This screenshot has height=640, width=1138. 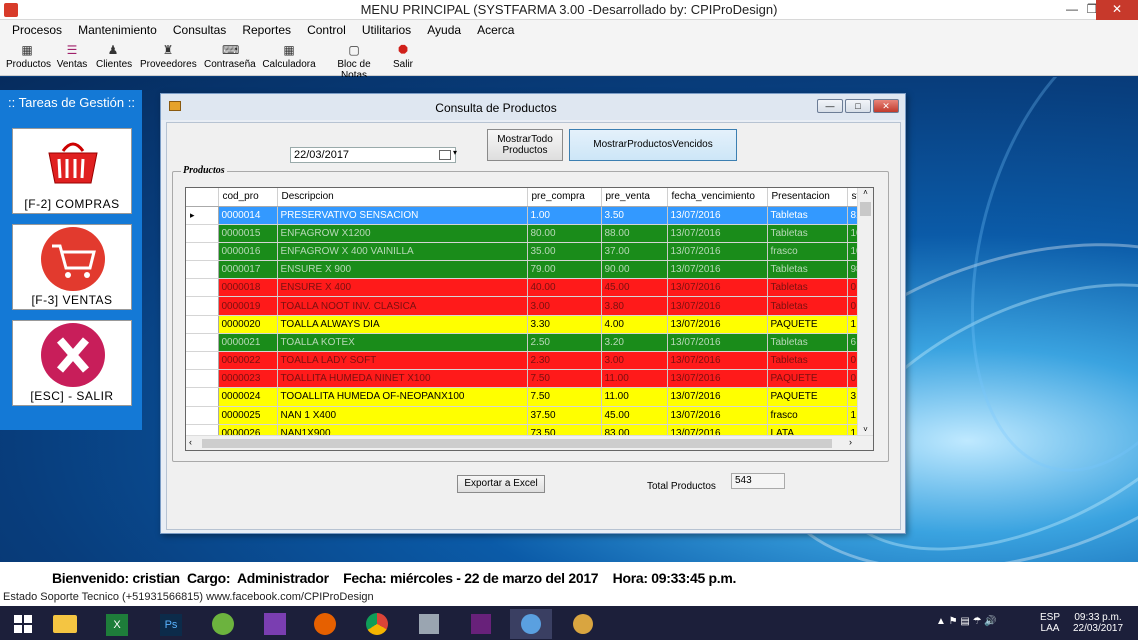 I want to click on table-cell: 0000022, so click(x=248, y=361).